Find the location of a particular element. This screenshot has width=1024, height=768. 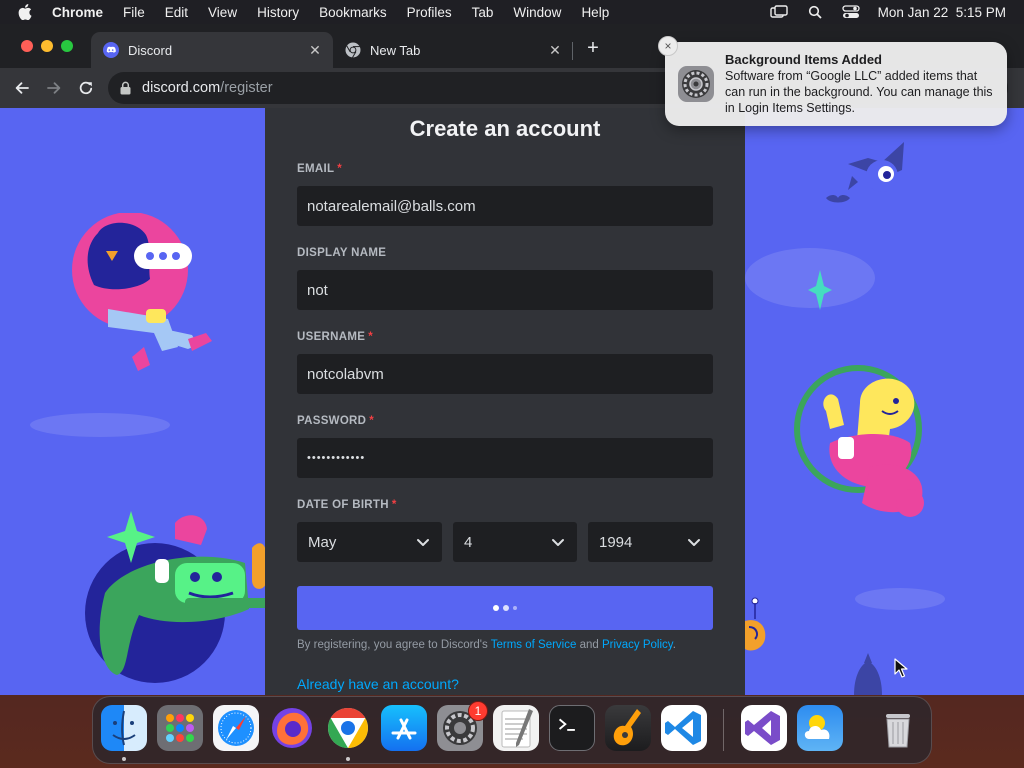

reload-icon is located at coordinates (86, 88).